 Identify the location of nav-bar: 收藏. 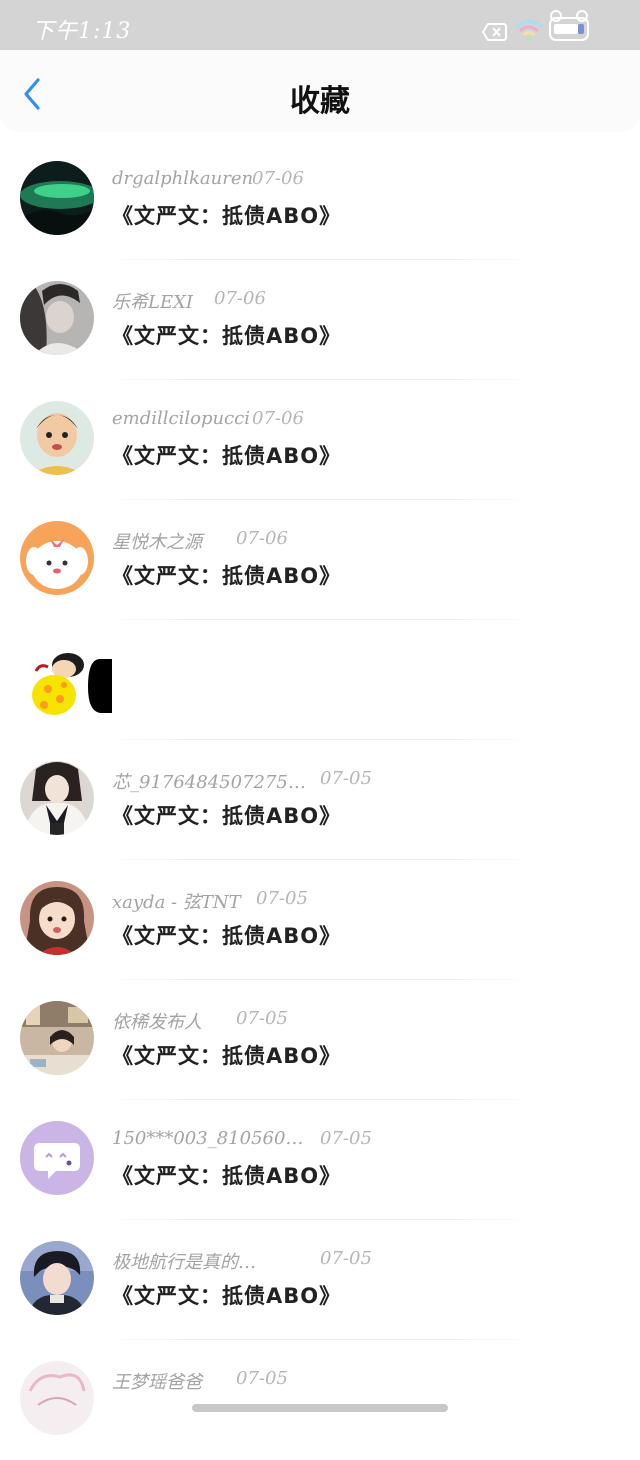
(320, 91).